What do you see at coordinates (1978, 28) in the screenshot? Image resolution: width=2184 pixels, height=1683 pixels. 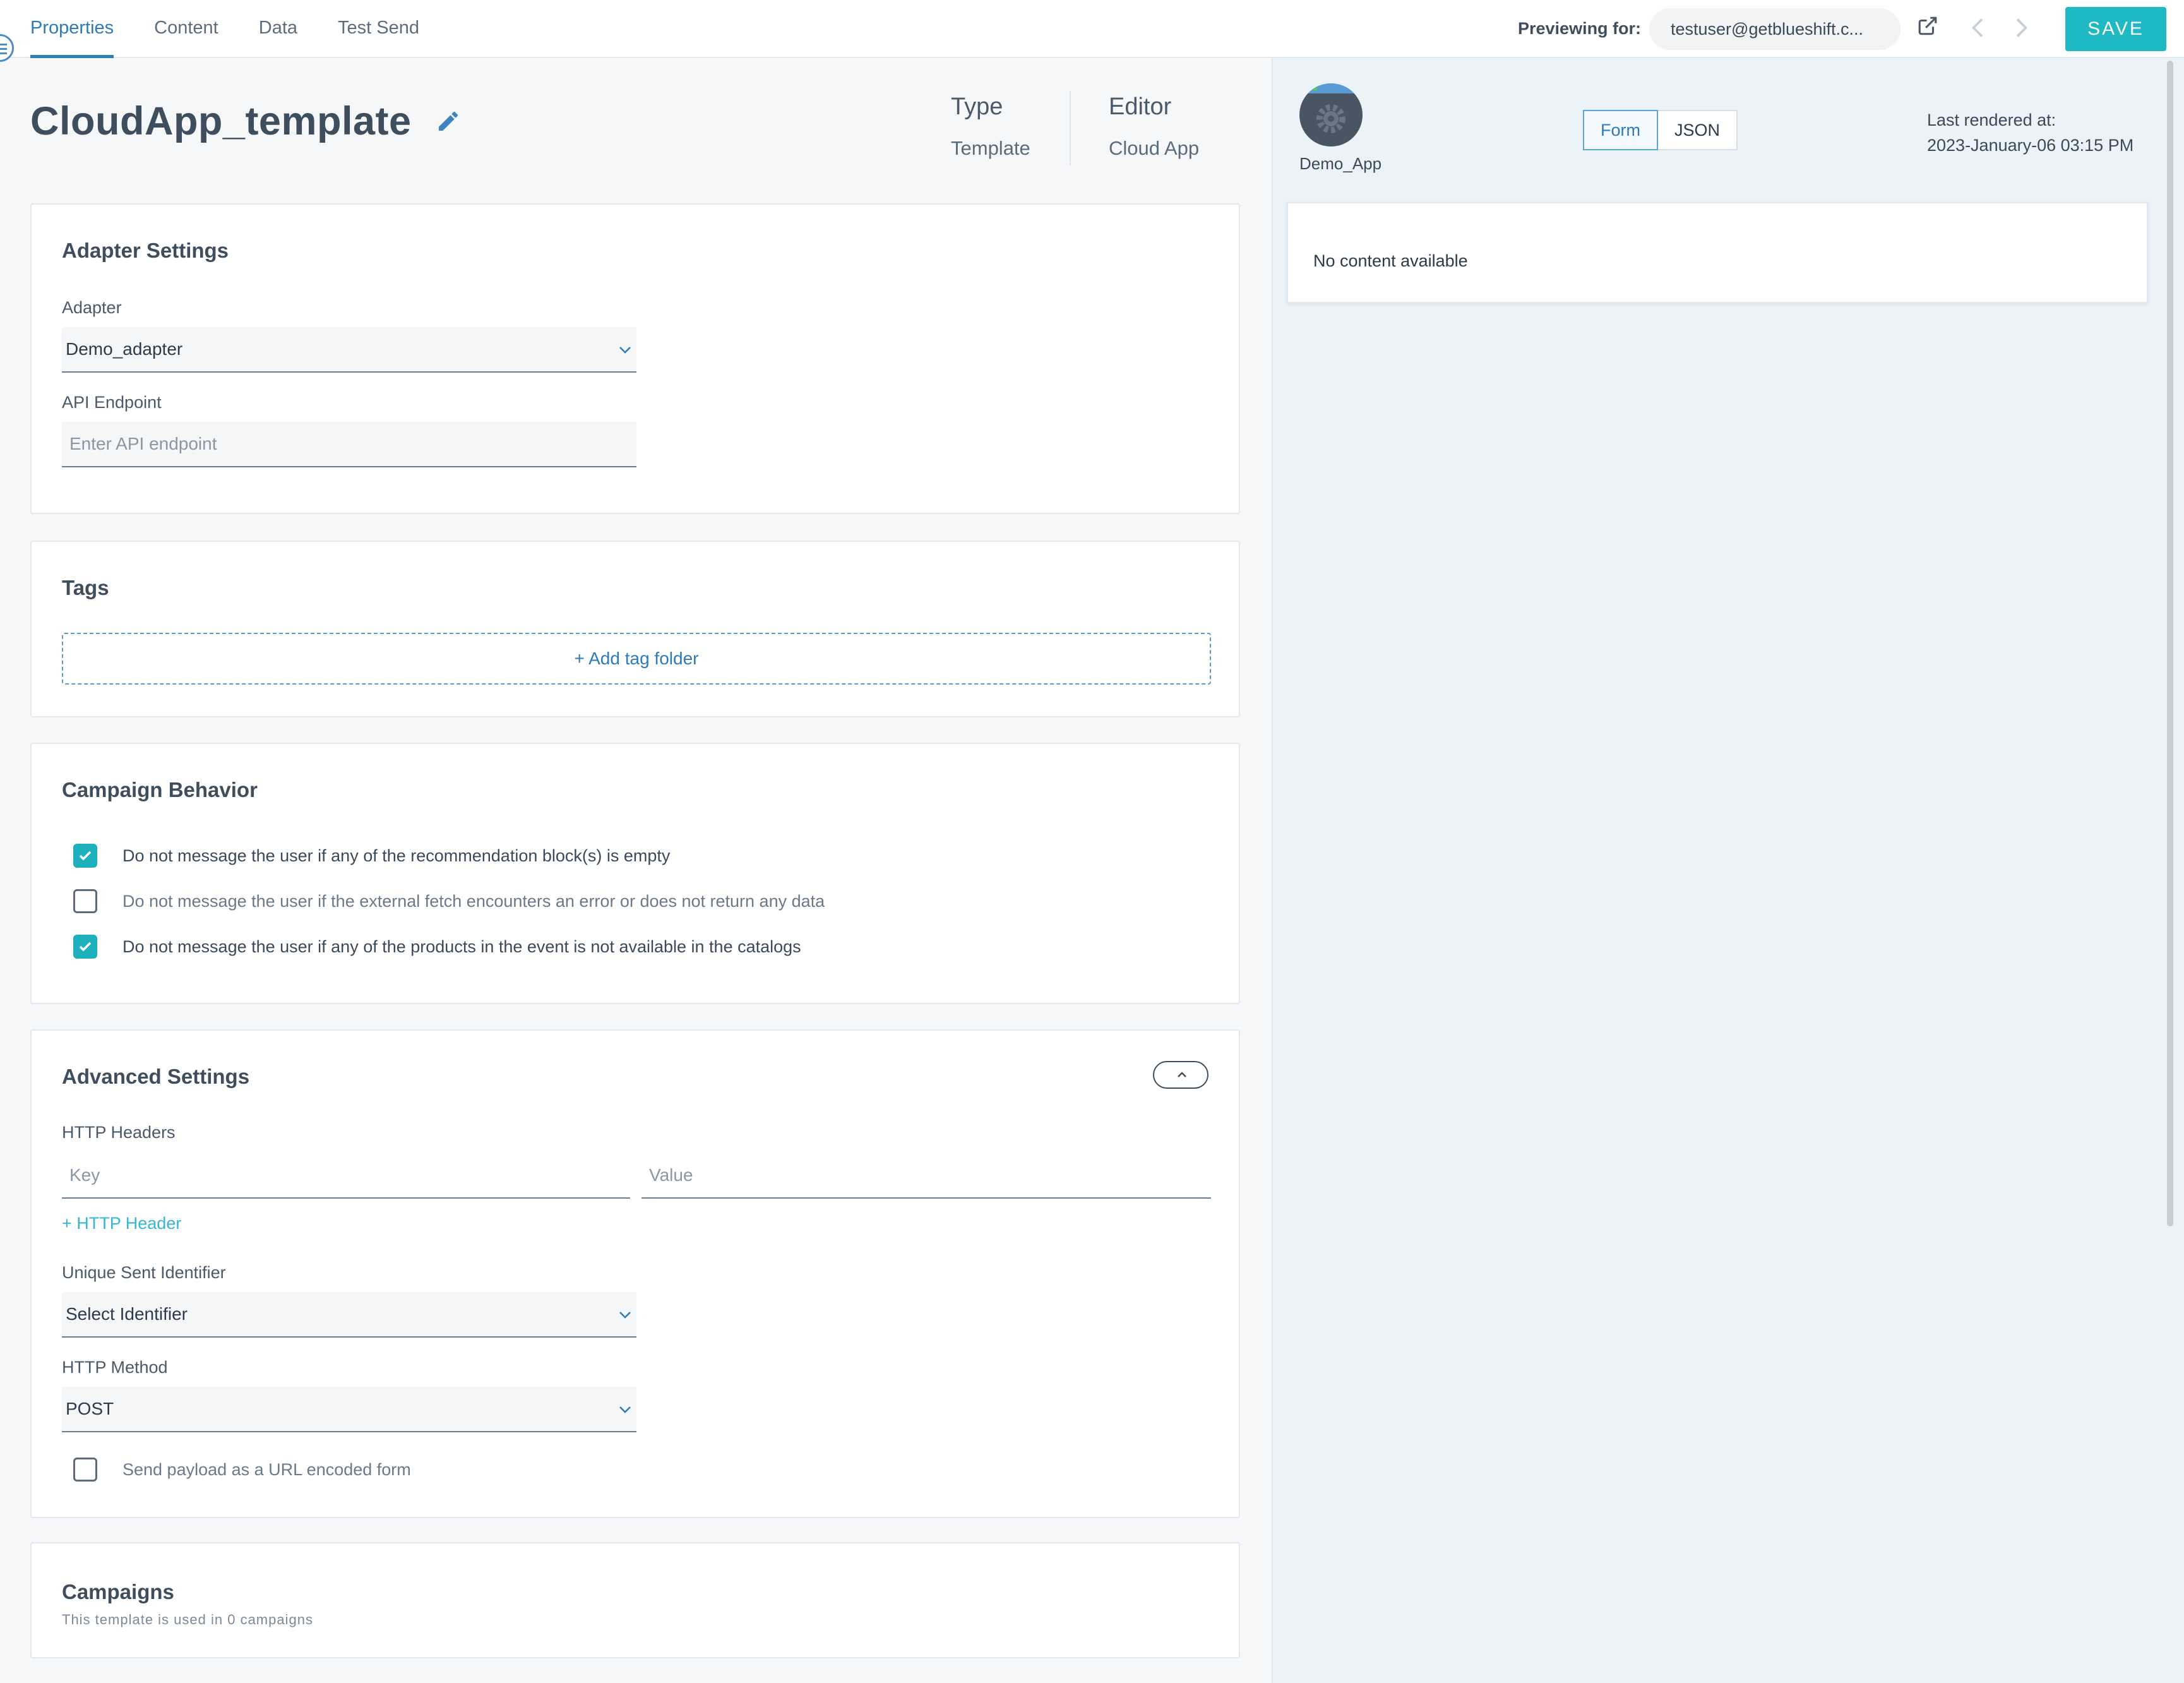 I see `chevron-left-icon` at bounding box center [1978, 28].